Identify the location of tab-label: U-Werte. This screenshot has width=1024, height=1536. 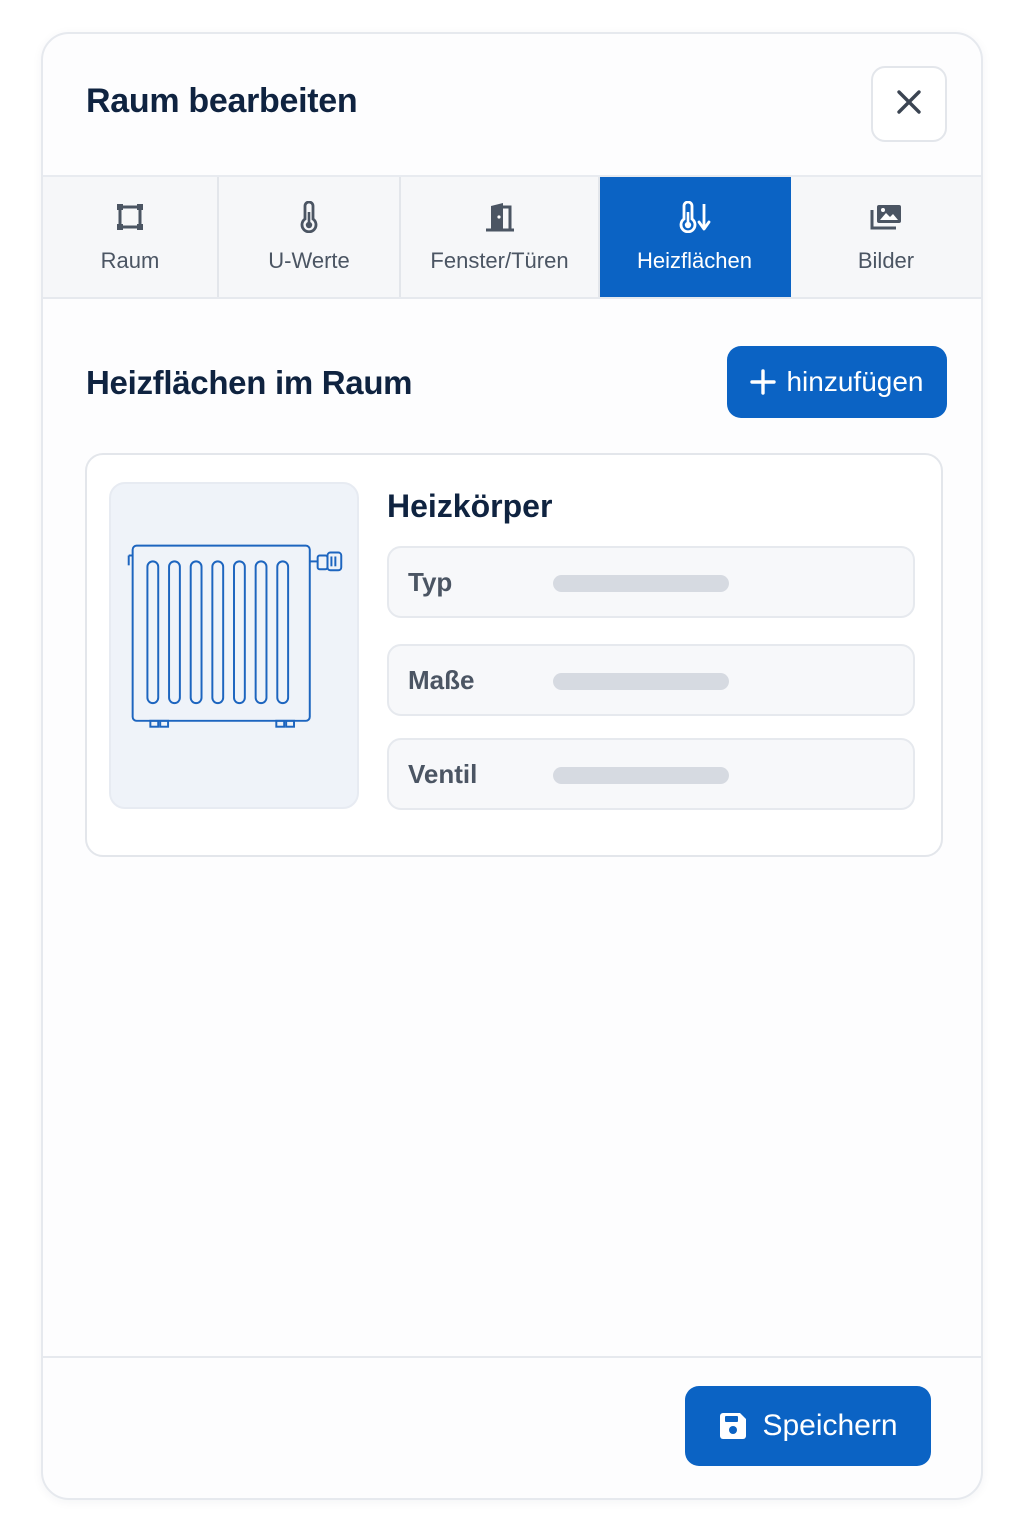
(309, 260).